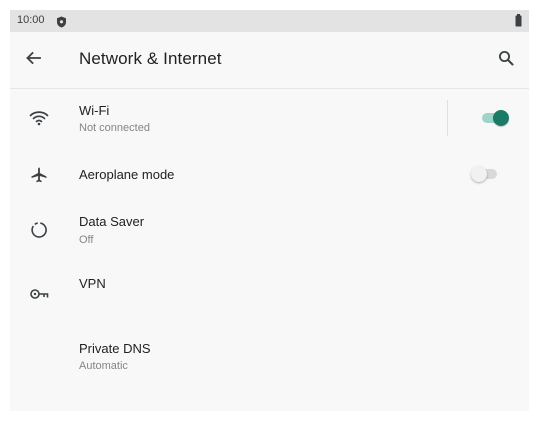 Image resolution: width=543 pixels, height=421 pixels. What do you see at coordinates (269, 301) in the screenshot?
I see `setting-row-vpn: VPN` at bounding box center [269, 301].